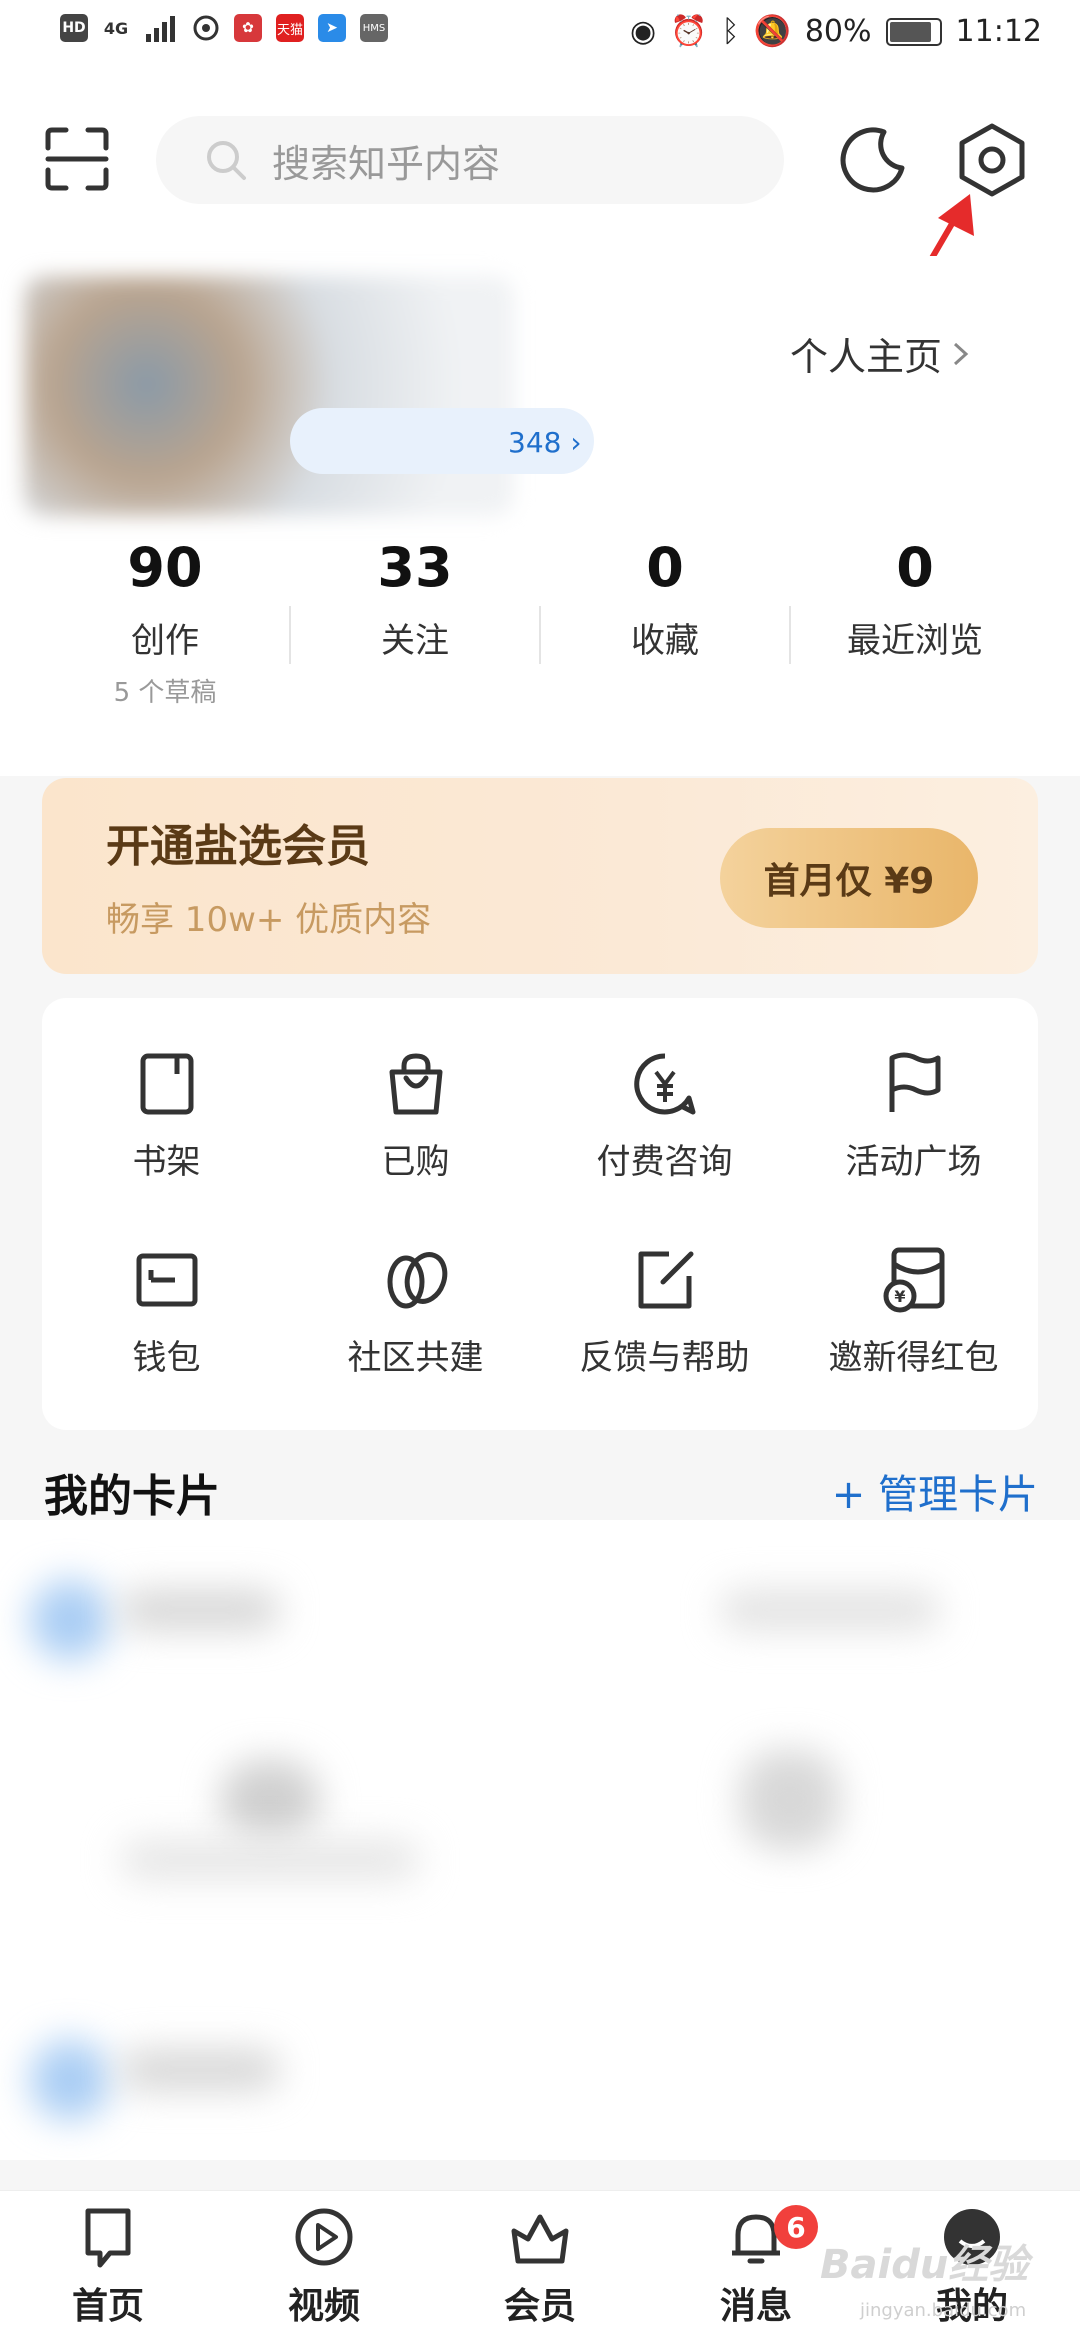 This screenshot has height=2341, width=1080. Describe the element at coordinates (108, 2238) in the screenshot. I see `home-icon` at that location.